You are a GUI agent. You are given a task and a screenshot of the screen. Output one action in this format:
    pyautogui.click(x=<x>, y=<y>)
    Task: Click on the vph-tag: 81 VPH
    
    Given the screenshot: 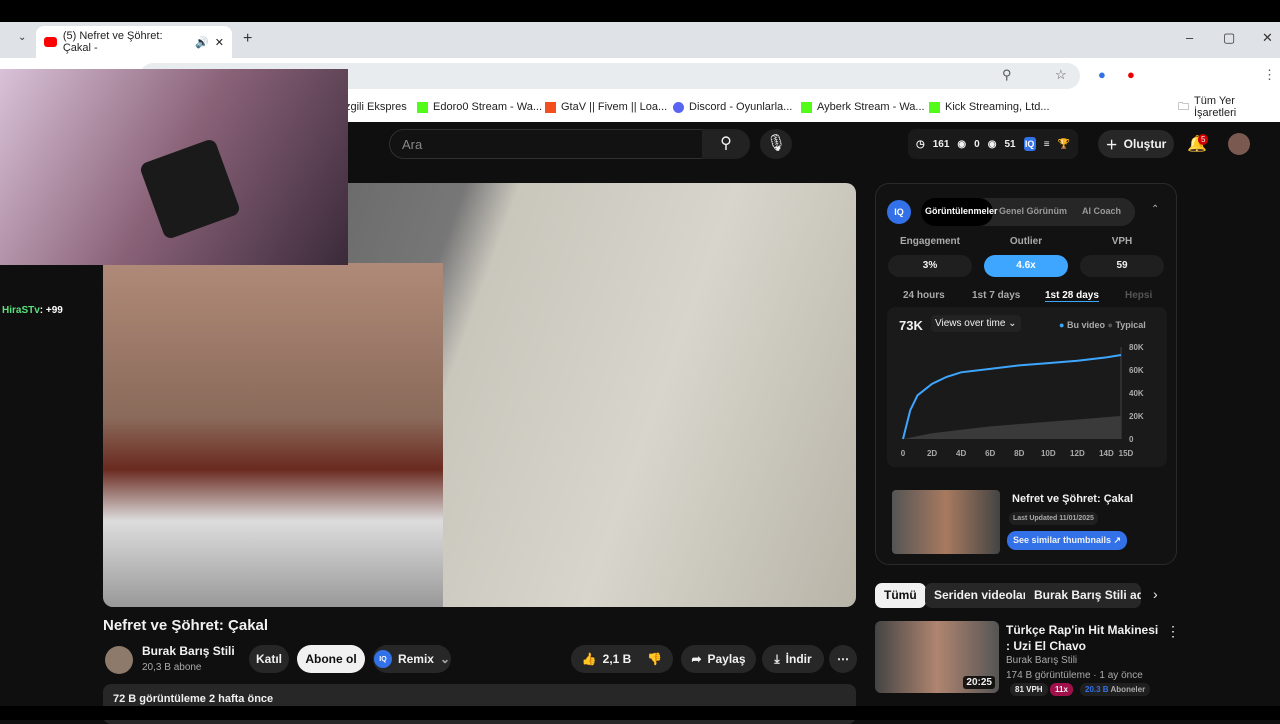 What is the action you would take?
    pyautogui.click(x=1029, y=689)
    